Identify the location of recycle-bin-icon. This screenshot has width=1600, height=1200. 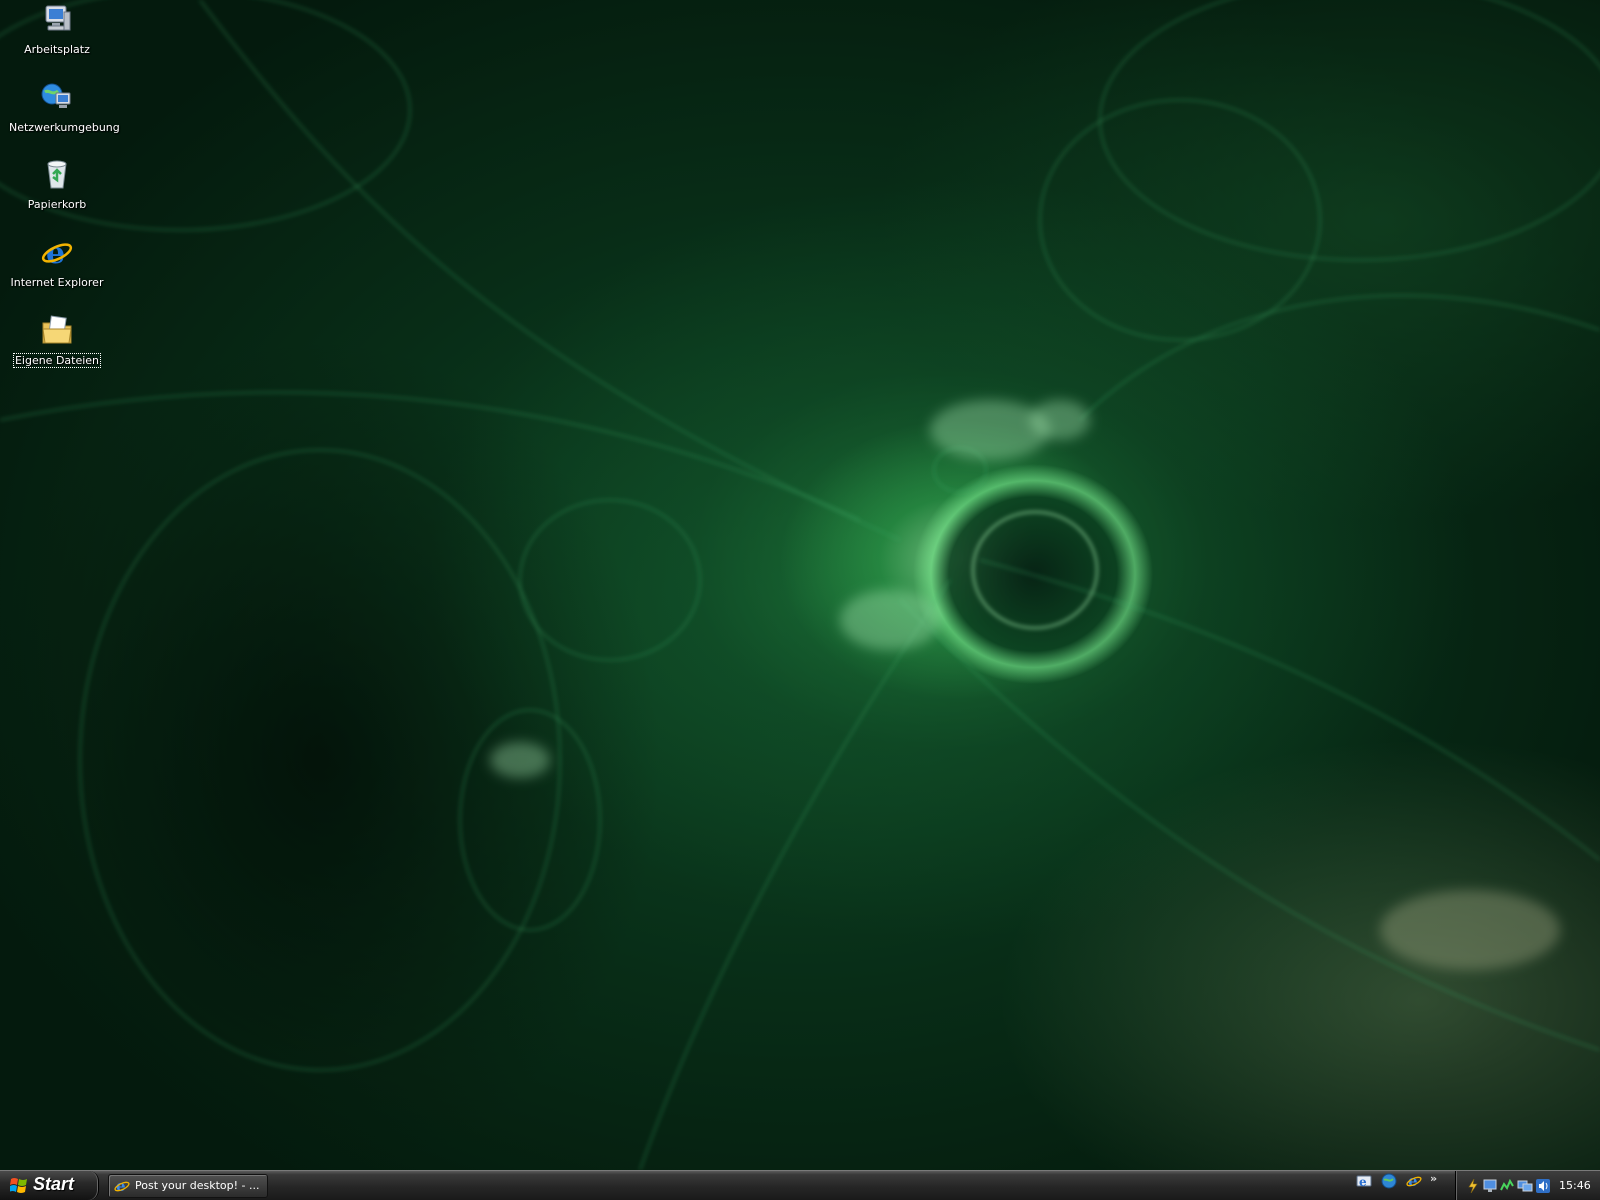
(57, 174).